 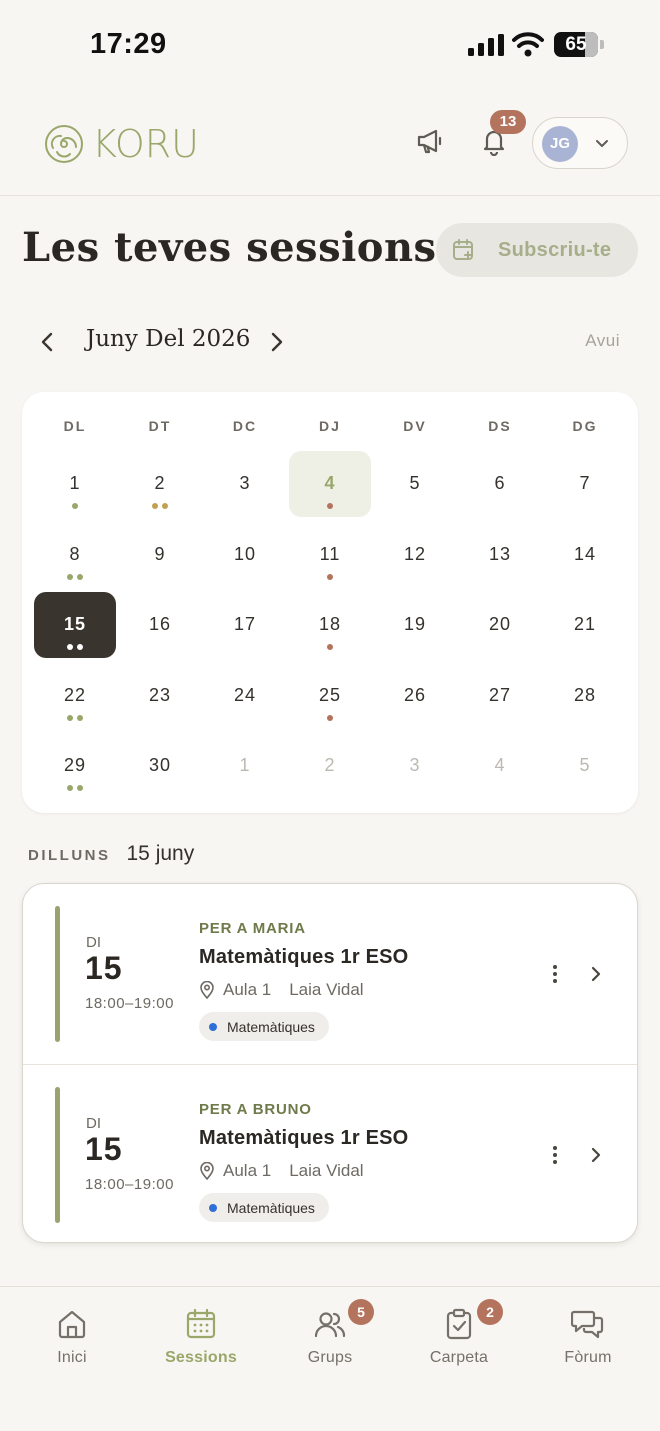 What do you see at coordinates (304, 957) in the screenshot?
I see `session-title: Matemàtiques 1r ESO` at bounding box center [304, 957].